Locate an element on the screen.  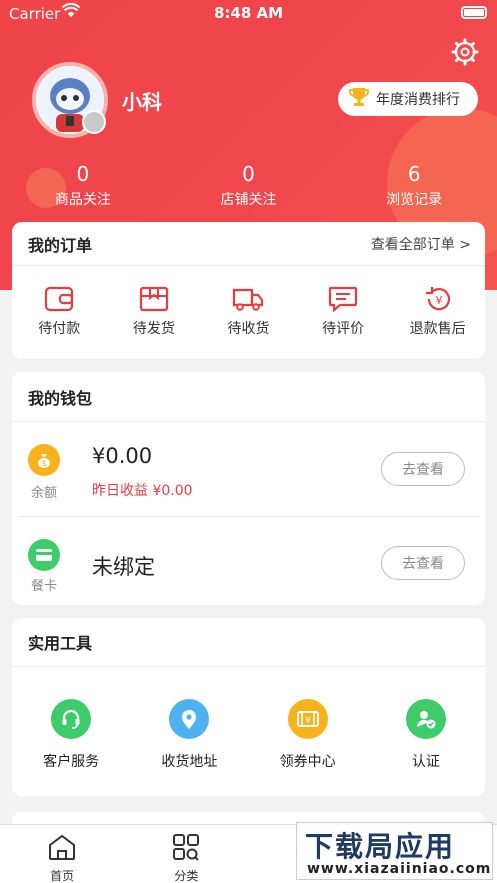
coupon-icon: ¥ is located at coordinates (307, 719).